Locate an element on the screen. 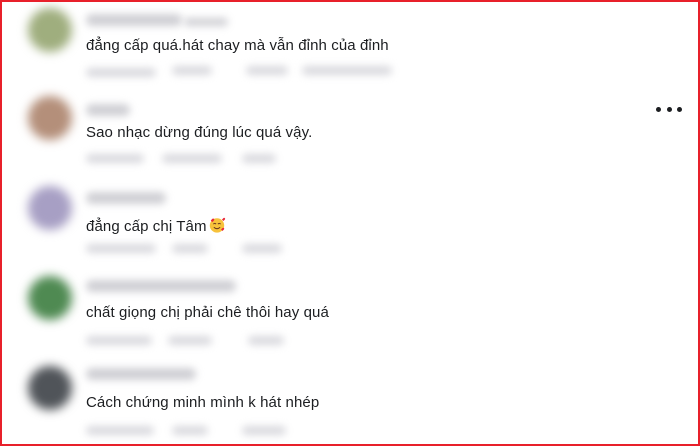  comment-text-content: đẳng cấp chị Tâm is located at coordinates (146, 226).